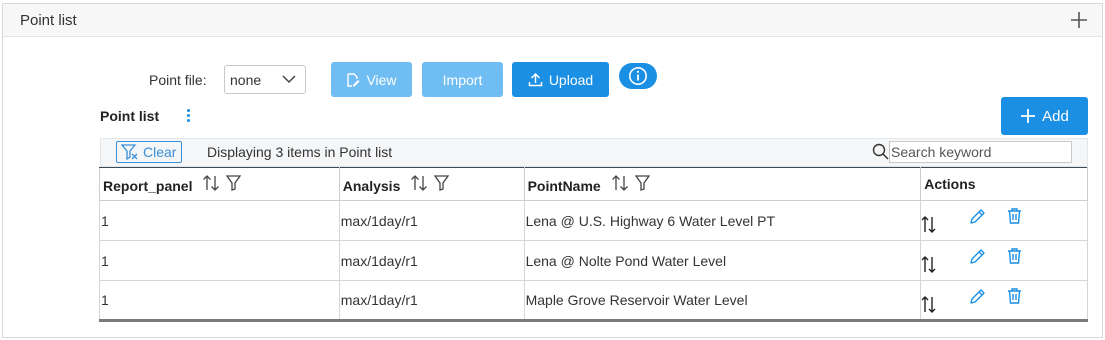  I want to click on clear-filter-button: Clear, so click(149, 152).